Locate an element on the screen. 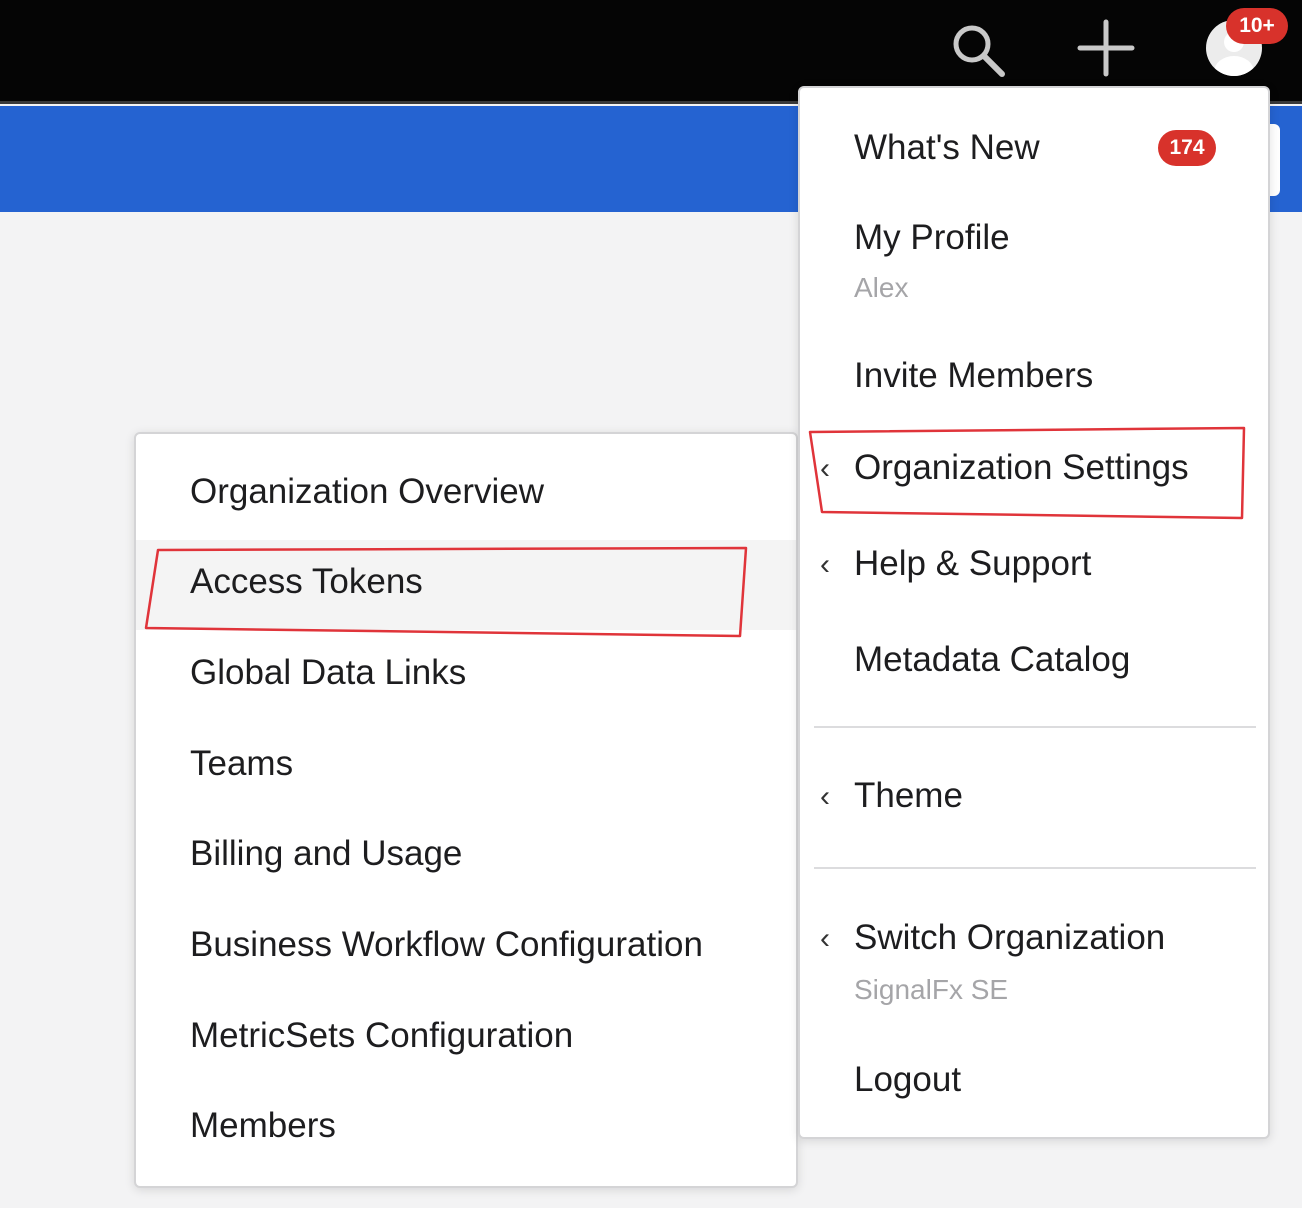 The height and width of the screenshot is (1208, 1302). user-avatar-button: 10+ is located at coordinates (1244, 46).